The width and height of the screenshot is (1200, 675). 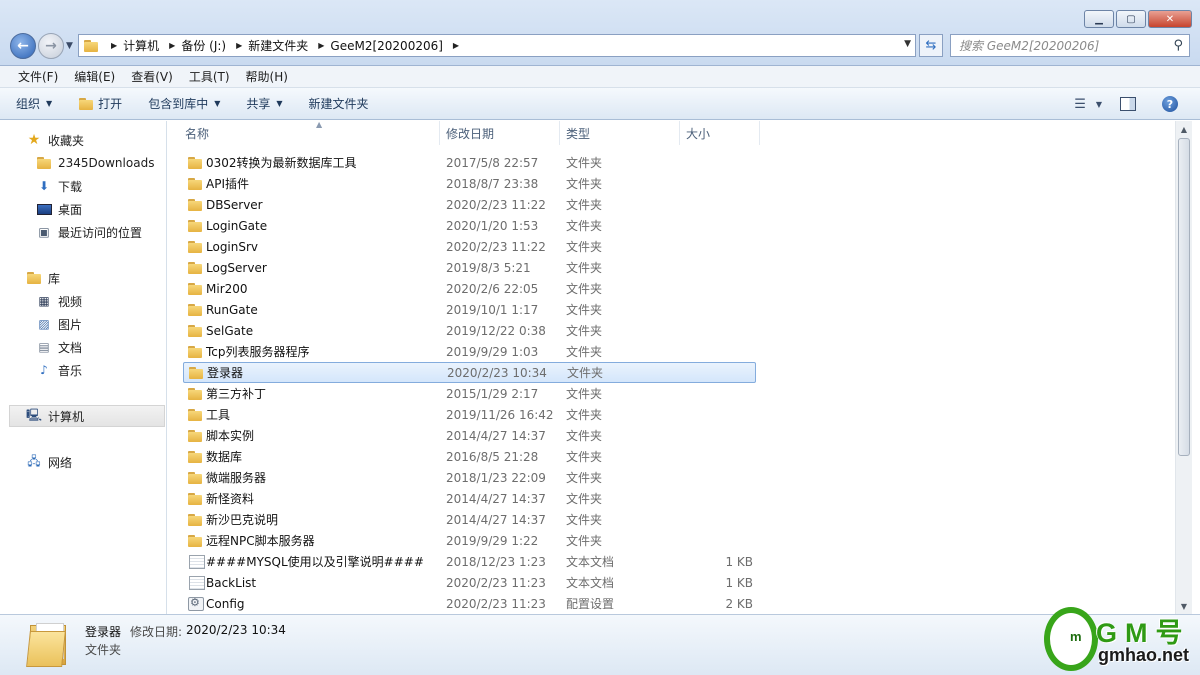 What do you see at coordinates (34, 103) in the screenshot?
I see `organize-button: 组织 ▼` at bounding box center [34, 103].